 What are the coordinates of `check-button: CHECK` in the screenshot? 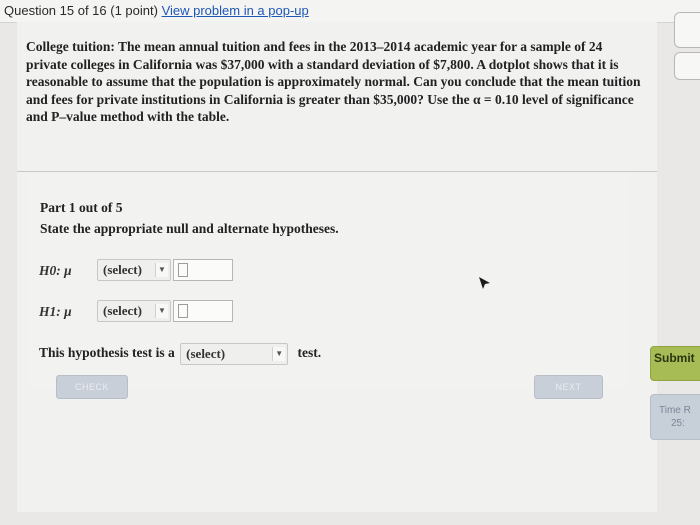 It's located at (92, 387).